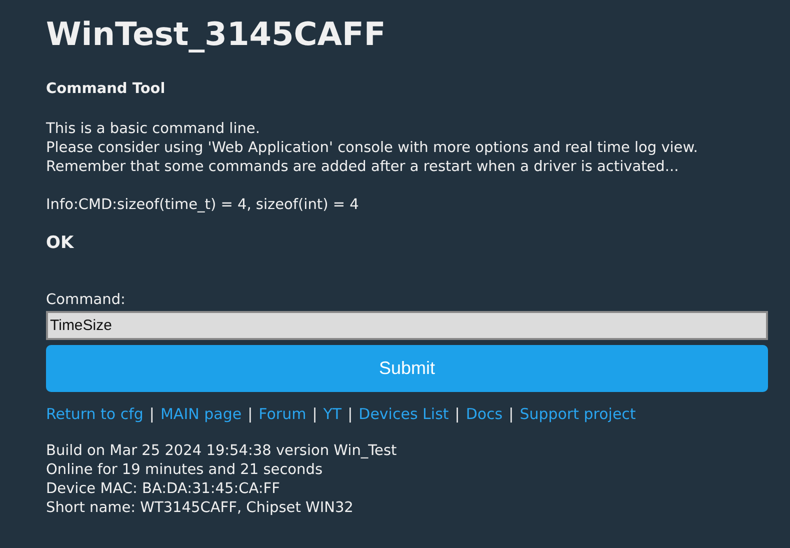 The image size is (790, 548). Describe the element at coordinates (200, 508) in the screenshot. I see `info-text: Short name: WT3145CAFF, Chipset WIN32` at that location.